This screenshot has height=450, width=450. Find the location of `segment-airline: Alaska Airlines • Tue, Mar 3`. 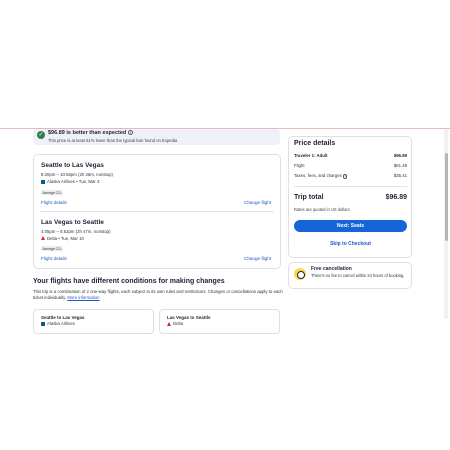

segment-airline: Alaska Airlines • Tue, Mar 3 is located at coordinates (70, 181).